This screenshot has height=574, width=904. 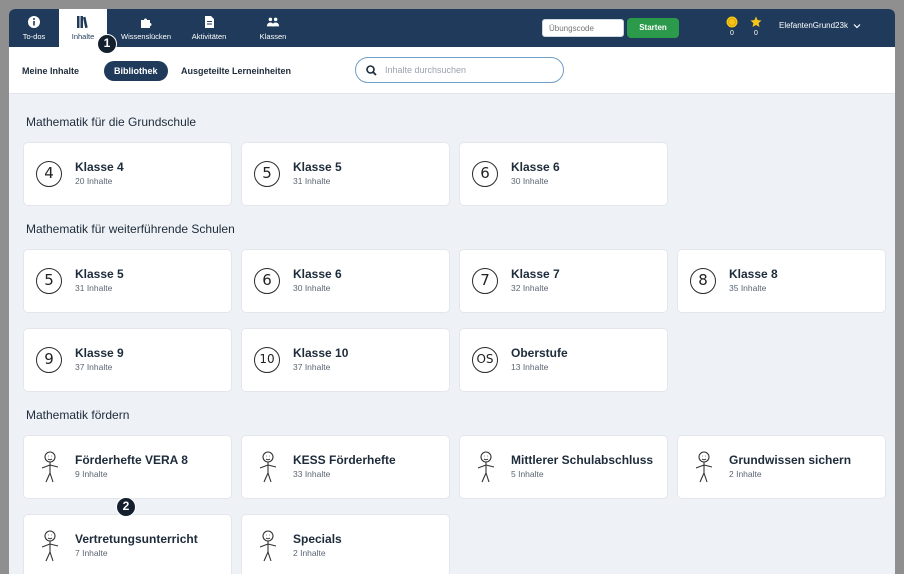 What do you see at coordinates (94, 181) in the screenshot?
I see `card-count: 20 Inhalte` at bounding box center [94, 181].